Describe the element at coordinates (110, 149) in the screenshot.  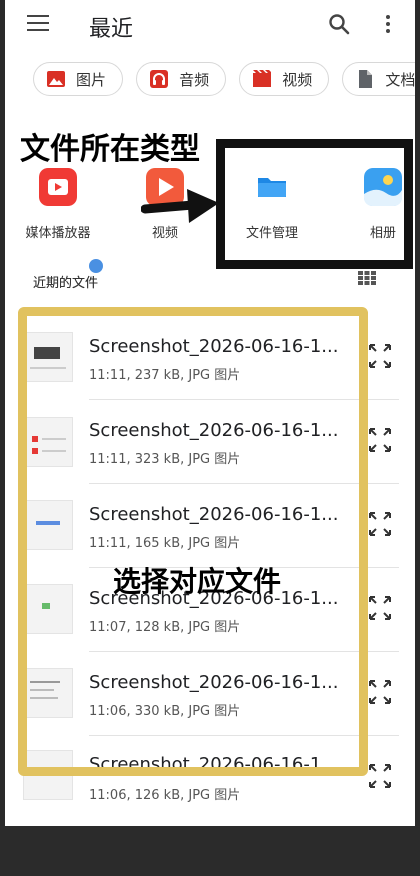
I see `annotation-file-type-label: 文件所在类型` at that location.